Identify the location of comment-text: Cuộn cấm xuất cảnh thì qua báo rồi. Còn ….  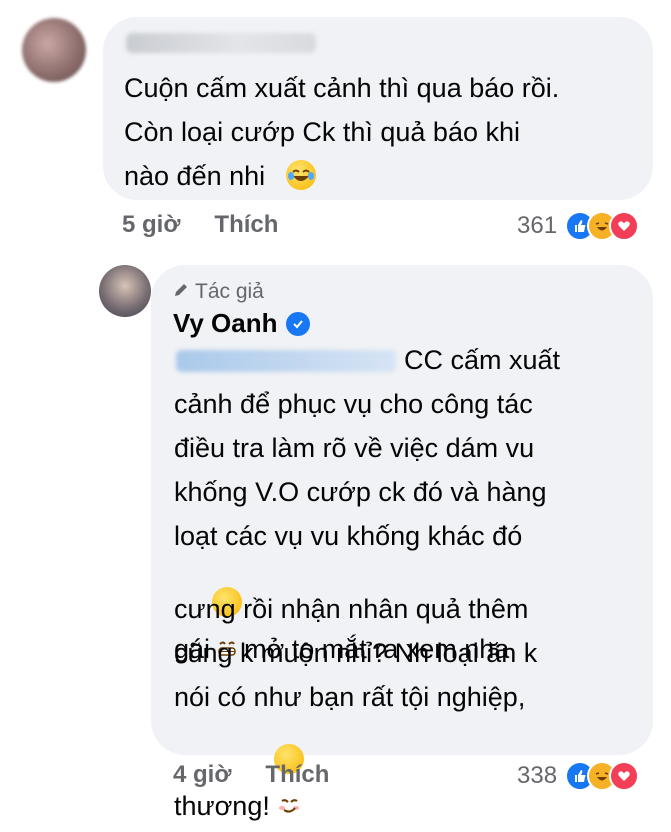
(342, 132).